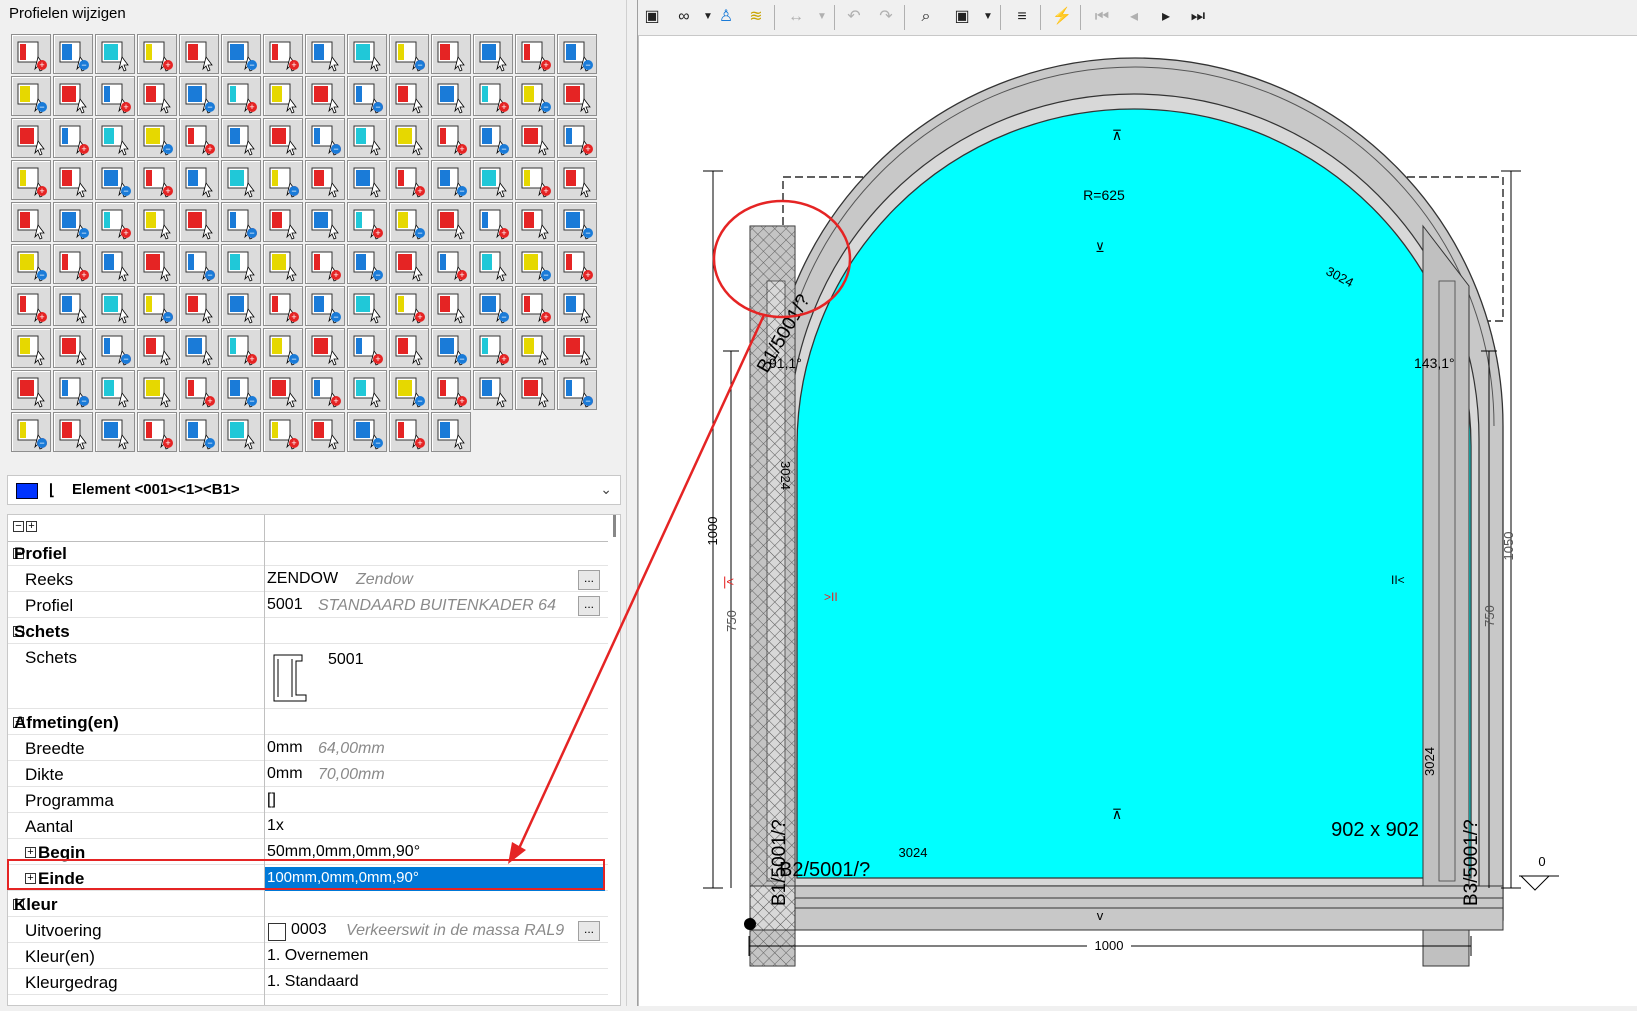 This screenshot has height=1011, width=1637. I want to click on column-divider, so click(264, 760).